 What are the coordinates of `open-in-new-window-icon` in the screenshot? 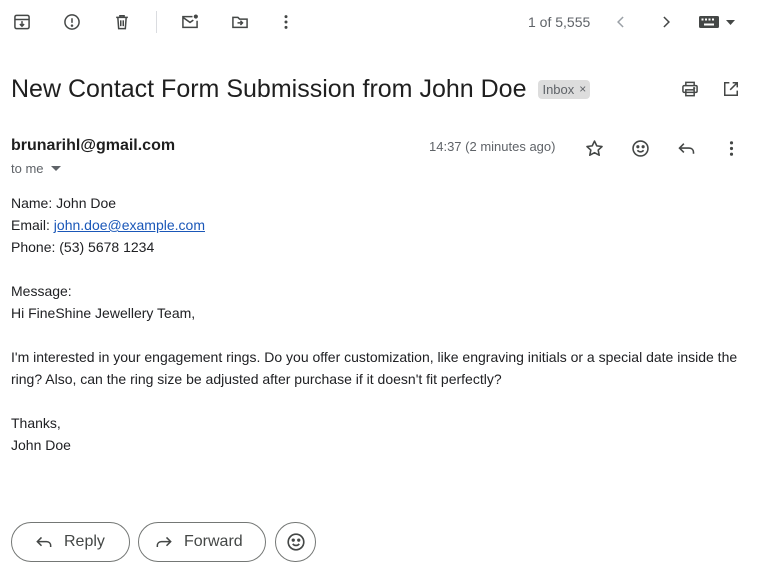 It's located at (731, 89).